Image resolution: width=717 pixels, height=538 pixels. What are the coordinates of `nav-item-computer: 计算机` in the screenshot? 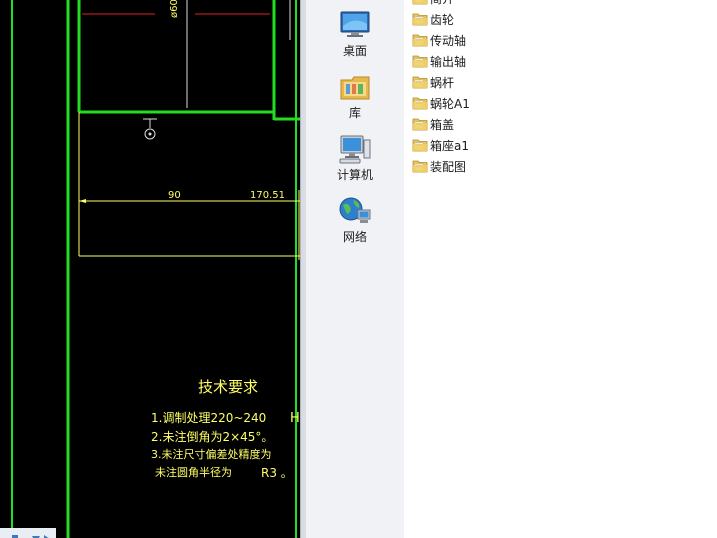 It's located at (355, 158).